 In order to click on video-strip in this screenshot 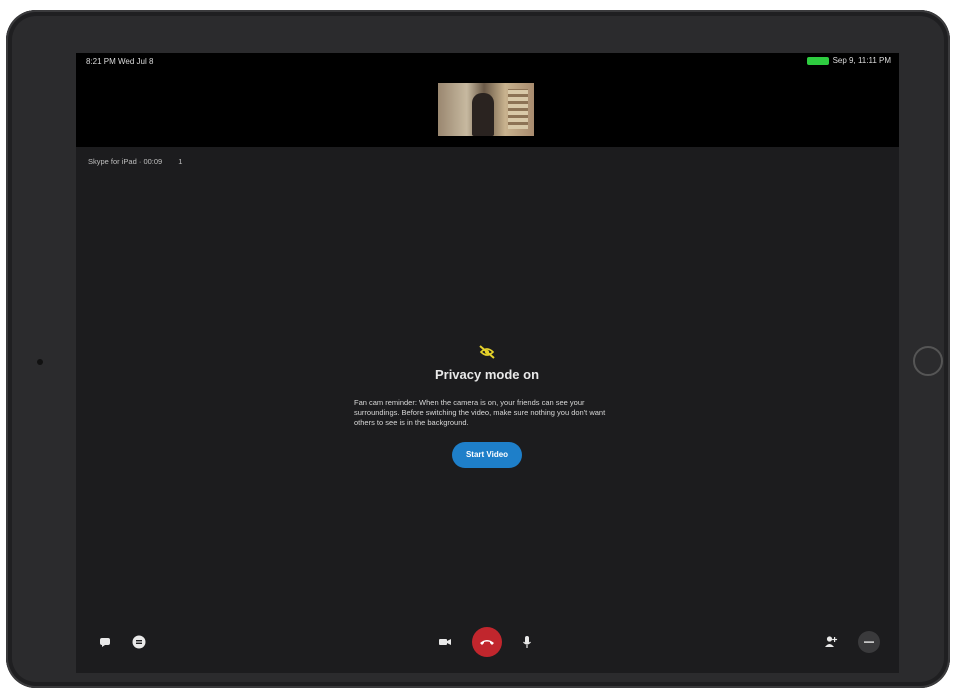, I will do `click(487, 108)`.